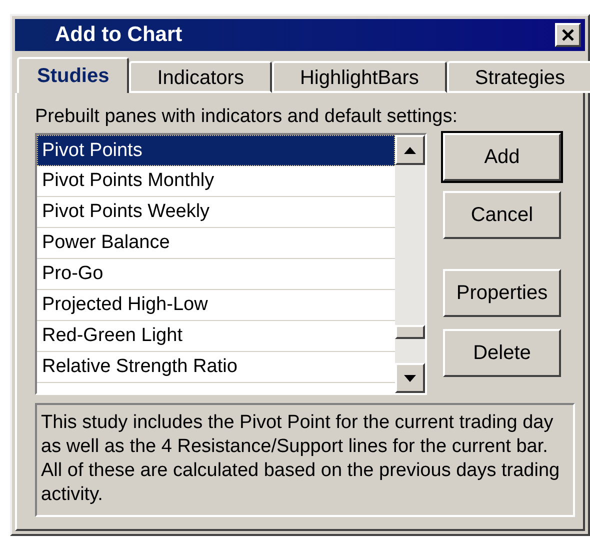 The height and width of the screenshot is (544, 590). What do you see at coordinates (118, 35) in the screenshot?
I see `window-title: Add to Chart` at bounding box center [118, 35].